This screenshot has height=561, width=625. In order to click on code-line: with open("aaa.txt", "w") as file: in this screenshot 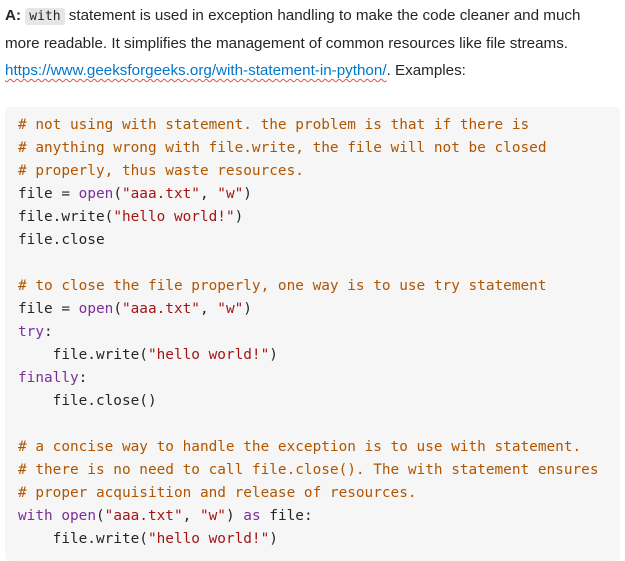, I will do `click(312, 516)`.